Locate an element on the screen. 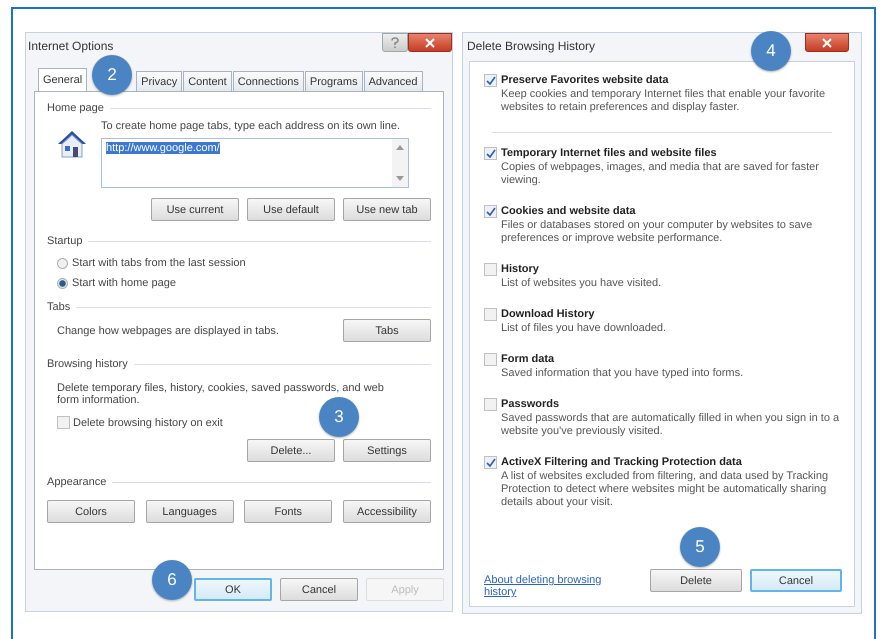 This screenshot has width=884, height=639. appearance-button: Accessibility is located at coordinates (386, 511).